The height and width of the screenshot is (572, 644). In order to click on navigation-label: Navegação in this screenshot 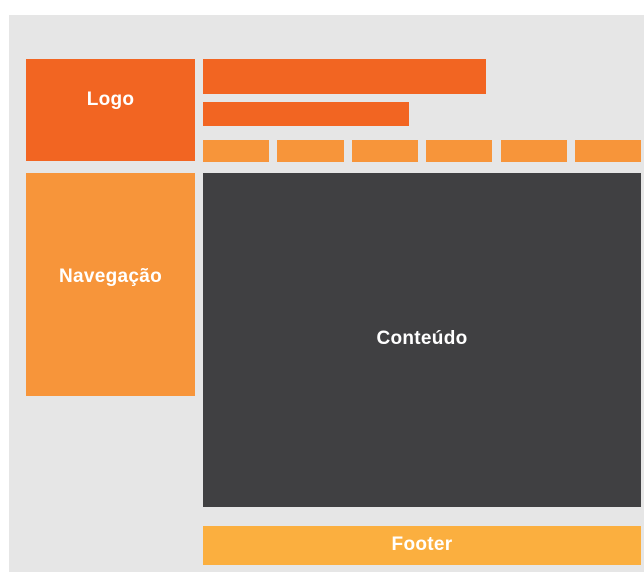, I will do `click(110, 276)`.